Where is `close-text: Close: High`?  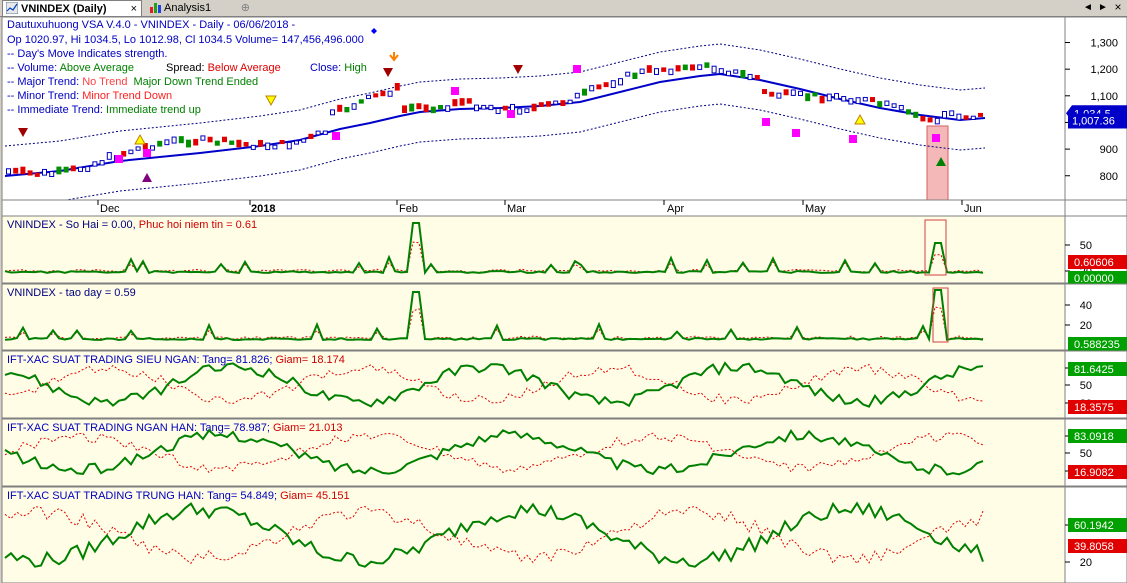 close-text: Close: High is located at coordinates (338, 68).